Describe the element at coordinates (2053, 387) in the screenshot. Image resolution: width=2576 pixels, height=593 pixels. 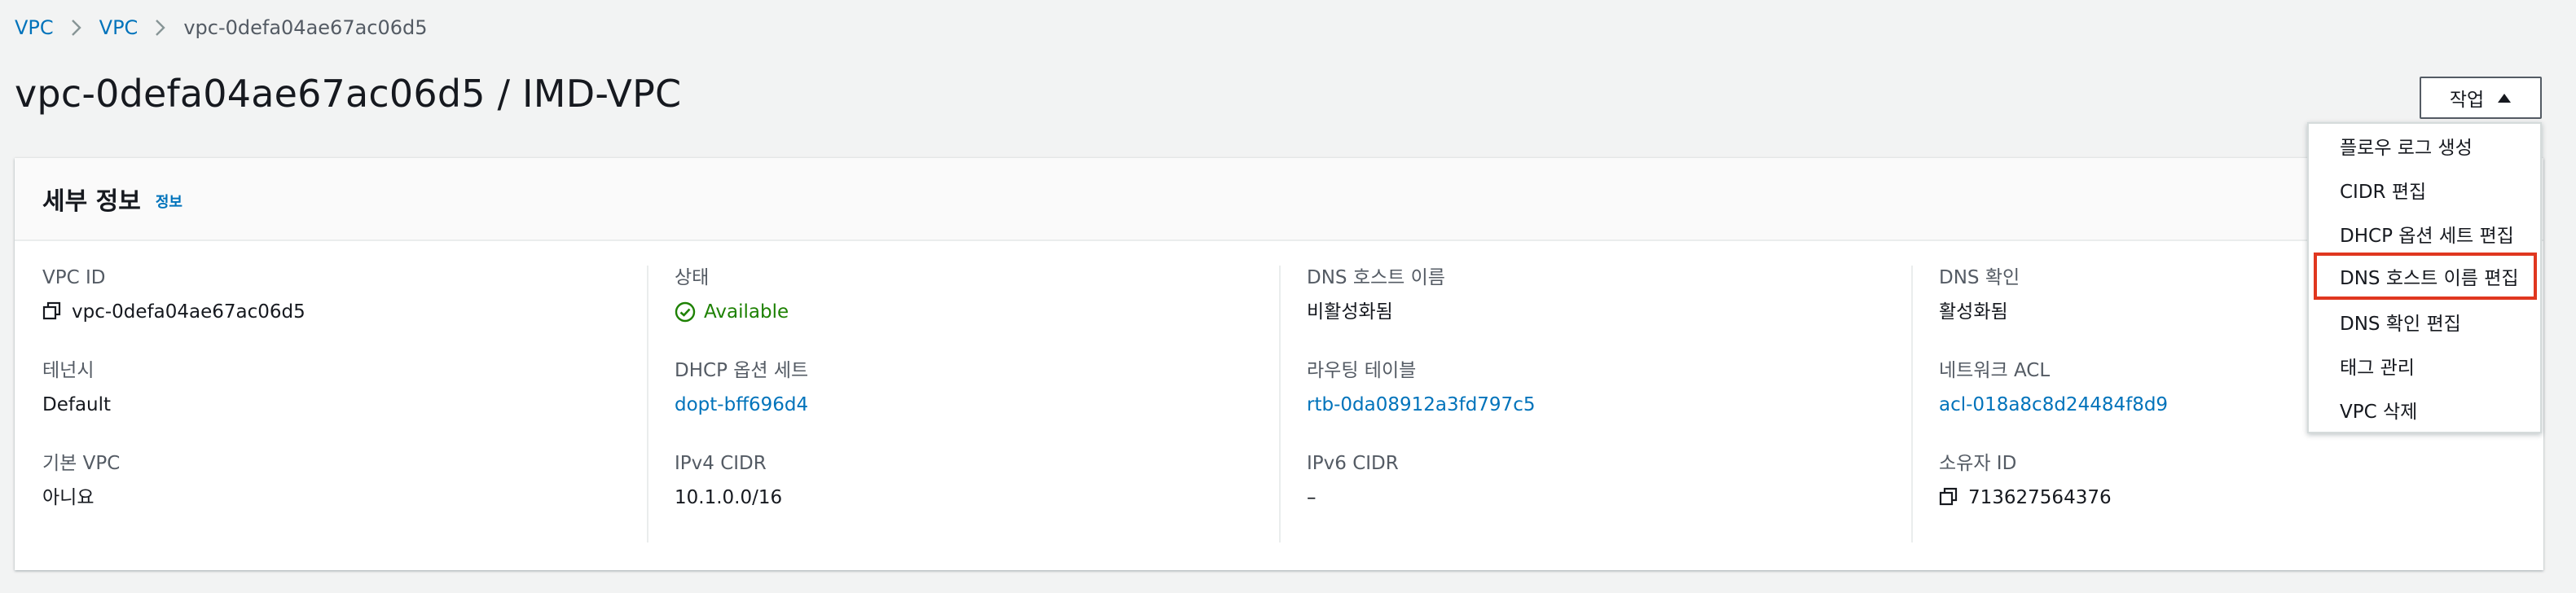
I see `field-network-acl: 네트워크 ACL acl-018a8c8d24484f8d9` at that location.